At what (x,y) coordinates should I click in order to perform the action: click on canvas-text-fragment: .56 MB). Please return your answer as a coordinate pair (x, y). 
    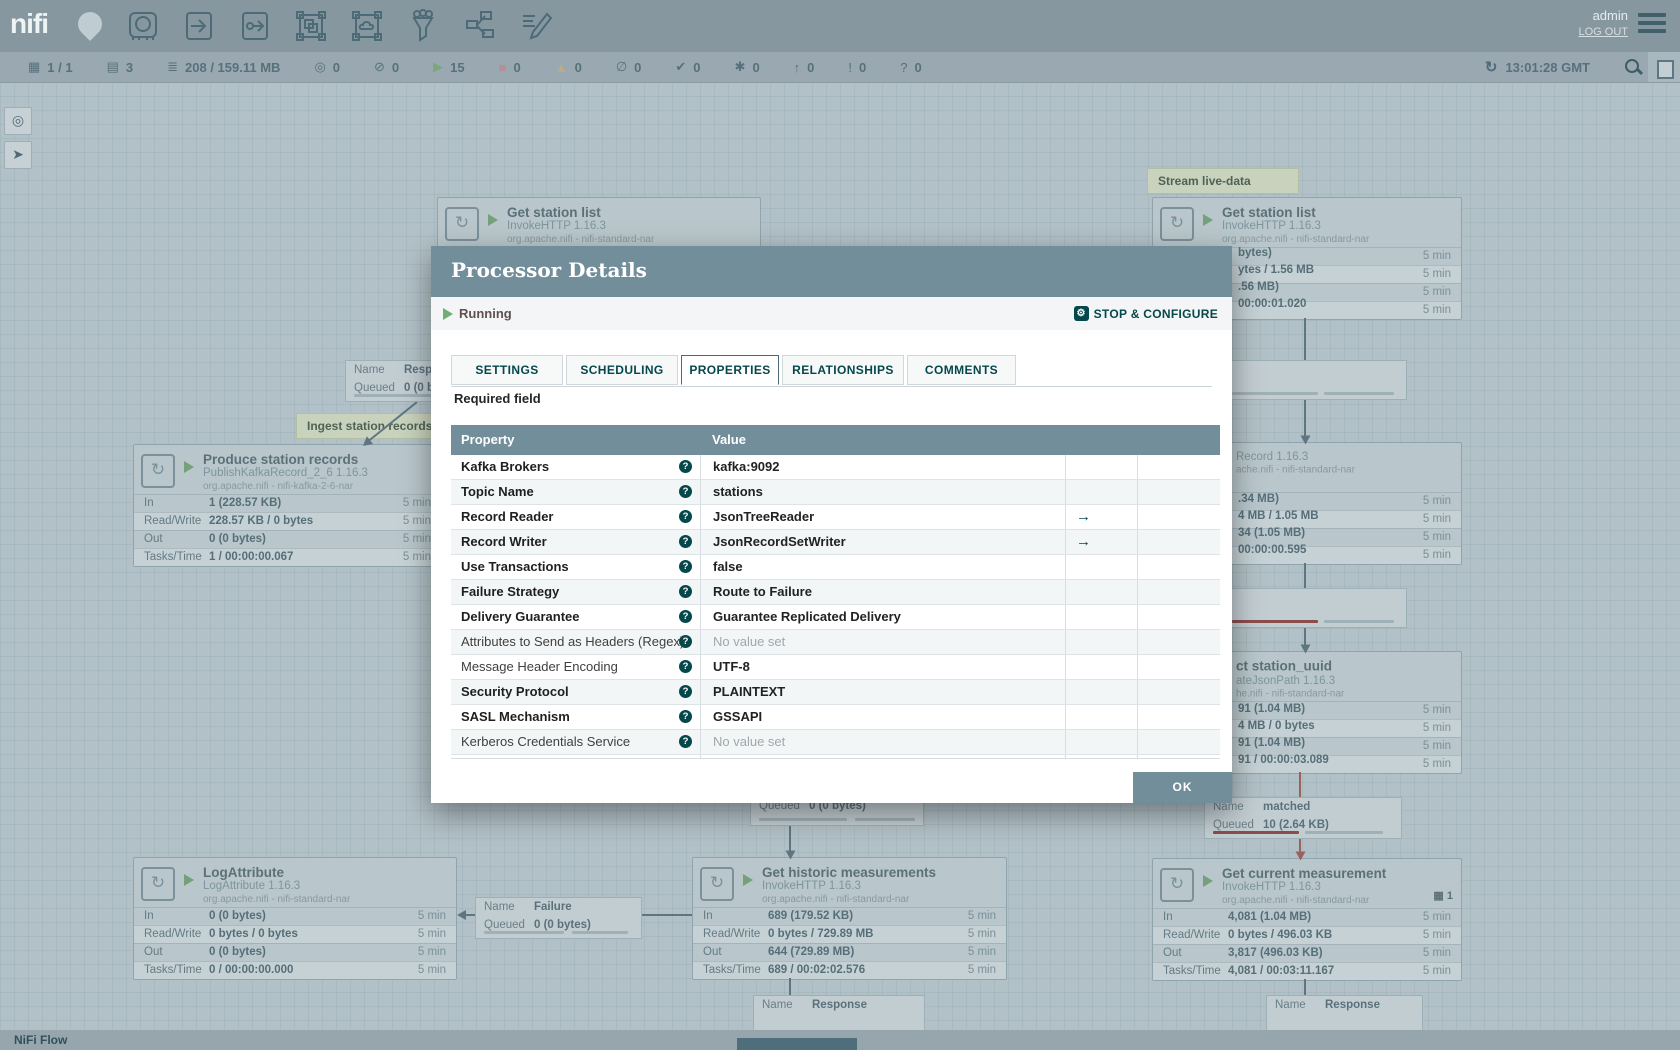
    Looking at the image, I should click on (1258, 287).